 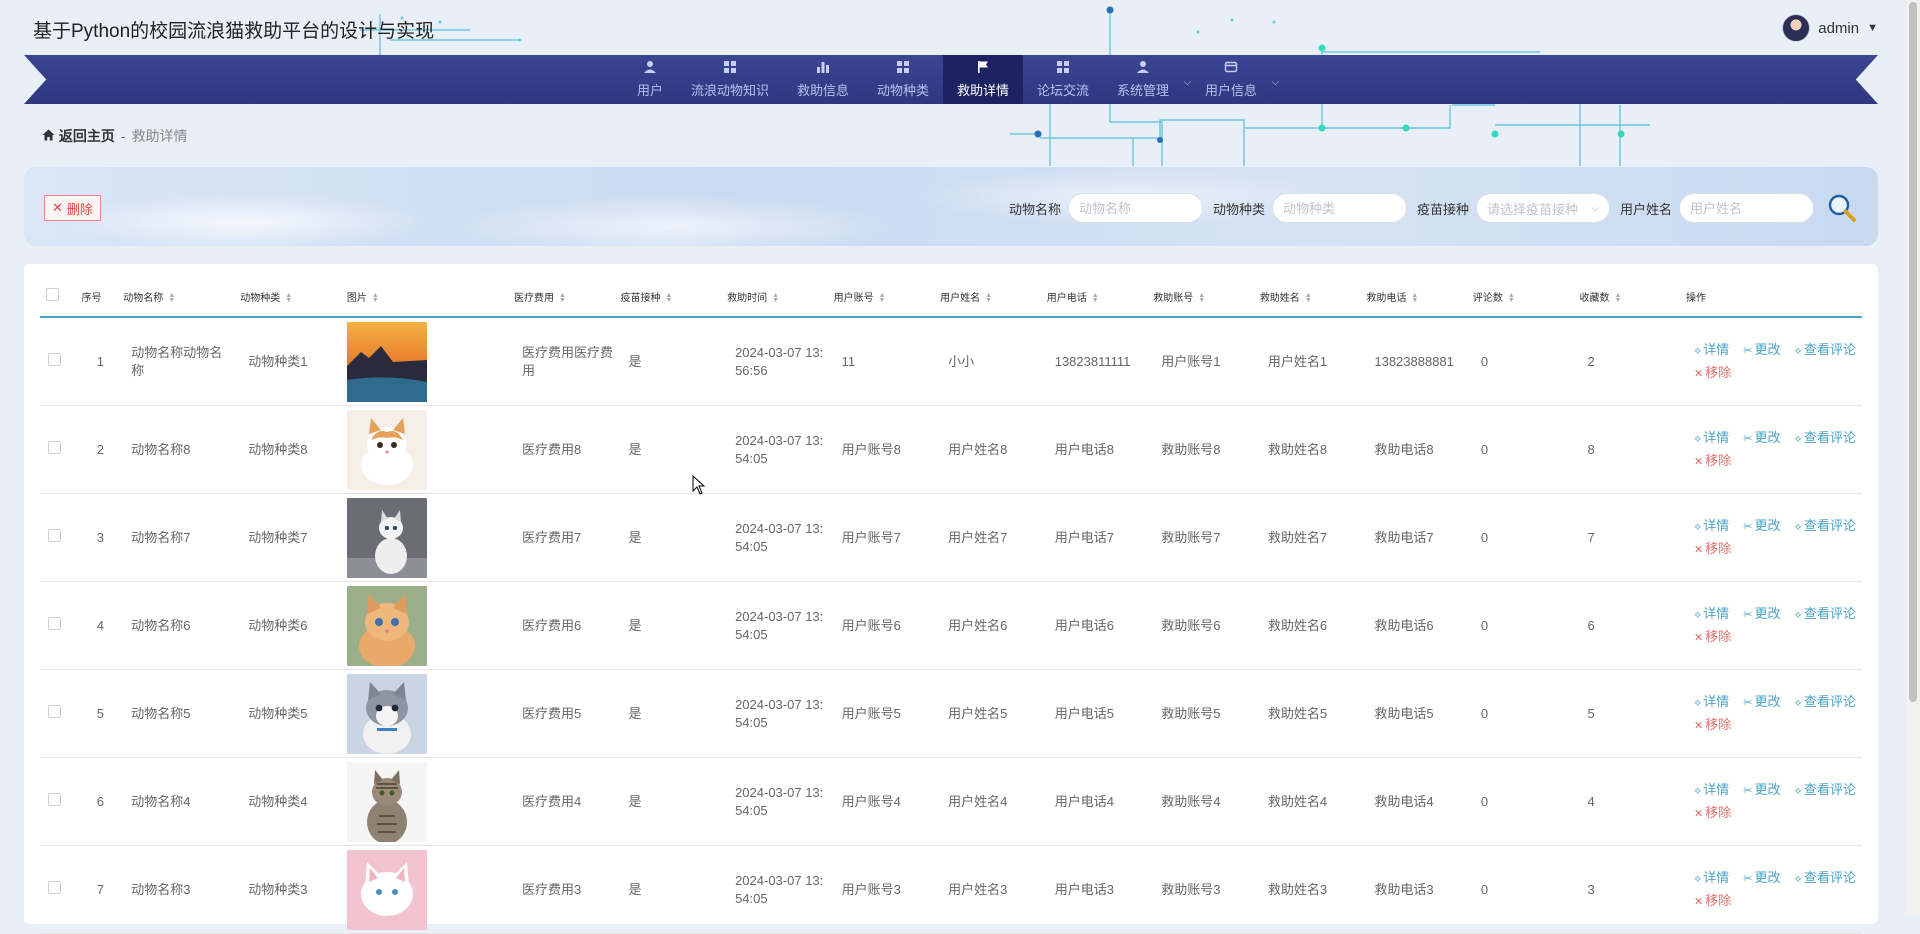 I want to click on nav-item-animal-types: 动物种类, so click(x=903, y=79).